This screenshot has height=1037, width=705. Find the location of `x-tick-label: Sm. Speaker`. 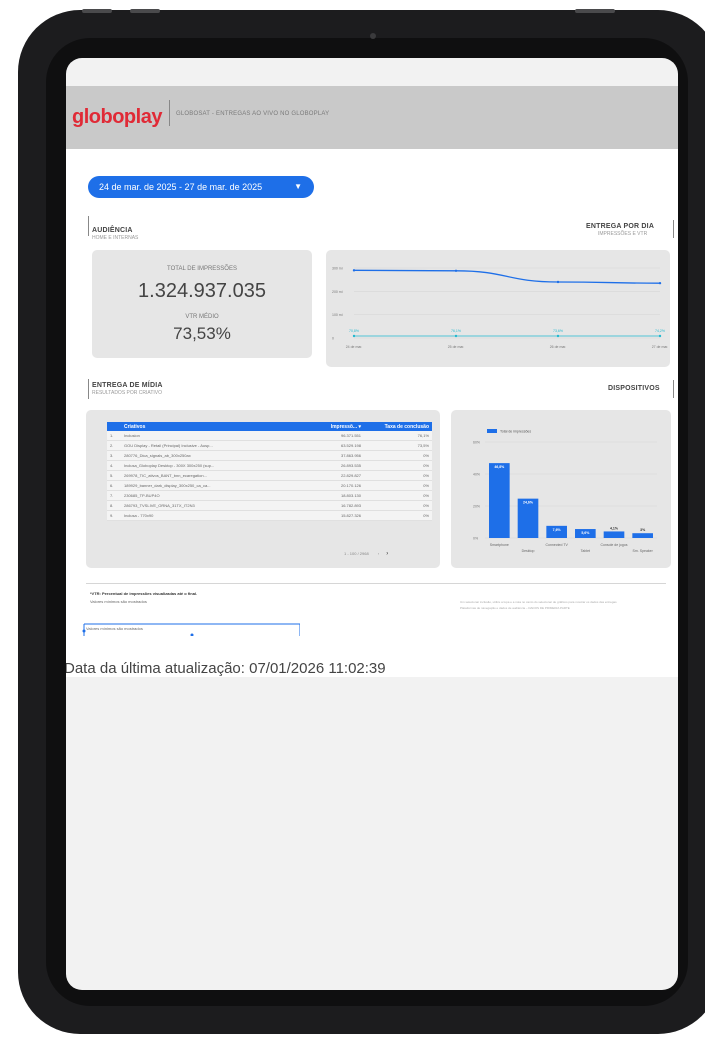

x-tick-label: Sm. Speaker is located at coordinates (643, 551).